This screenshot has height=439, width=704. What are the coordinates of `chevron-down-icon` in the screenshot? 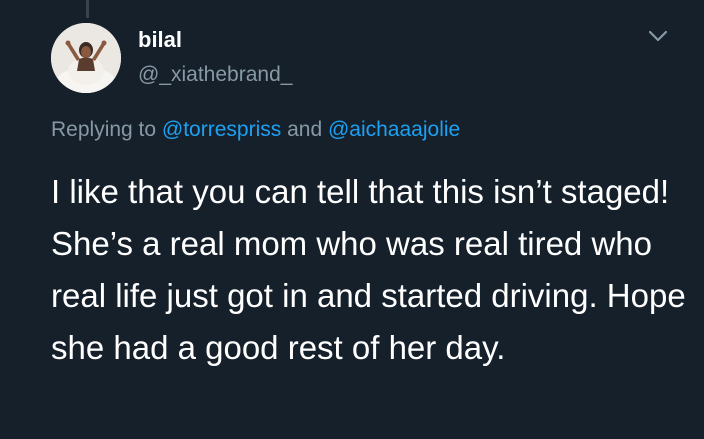 It's located at (658, 36).